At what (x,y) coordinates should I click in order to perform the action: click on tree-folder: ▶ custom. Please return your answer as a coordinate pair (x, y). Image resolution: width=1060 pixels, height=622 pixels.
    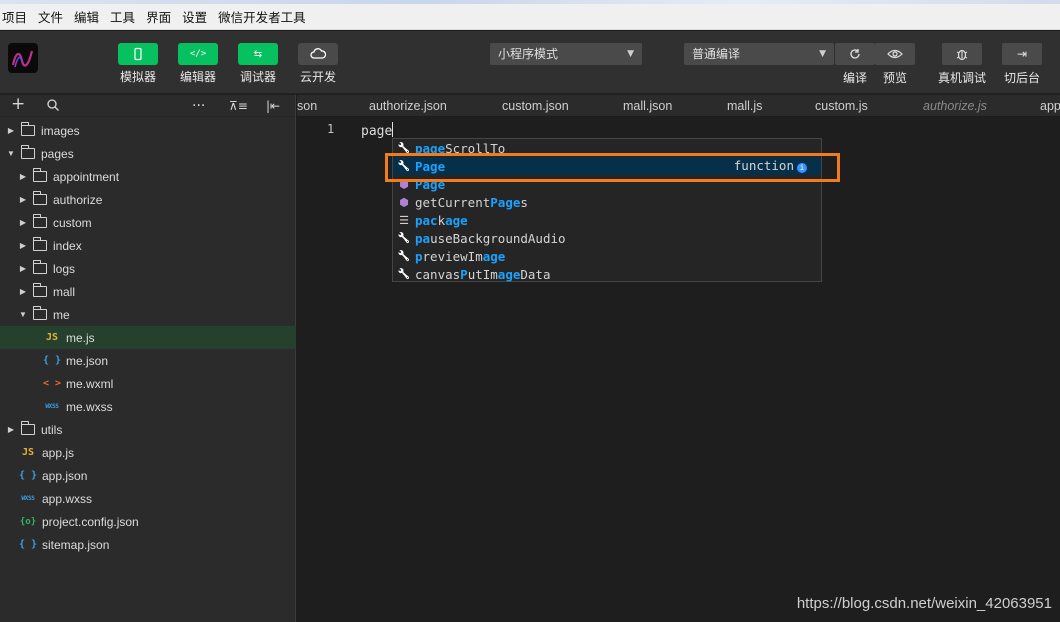
    Looking at the image, I should click on (148, 222).